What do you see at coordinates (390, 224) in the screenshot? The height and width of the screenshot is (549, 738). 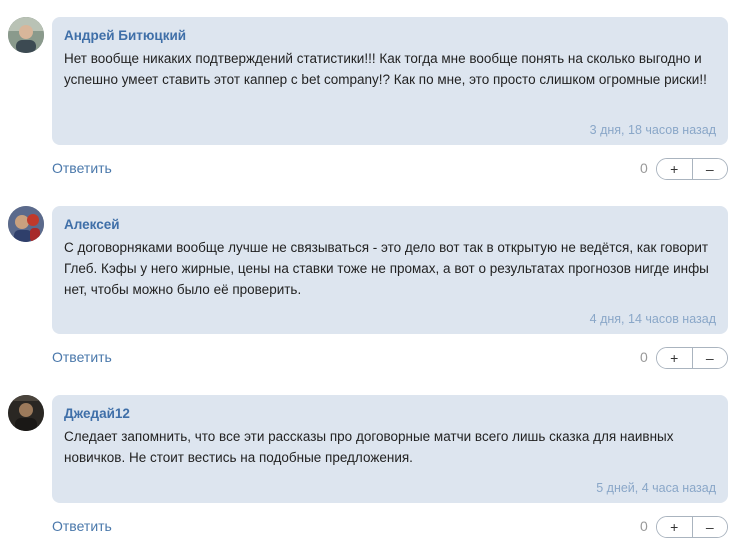 I see `comment-author: Алексей` at bounding box center [390, 224].